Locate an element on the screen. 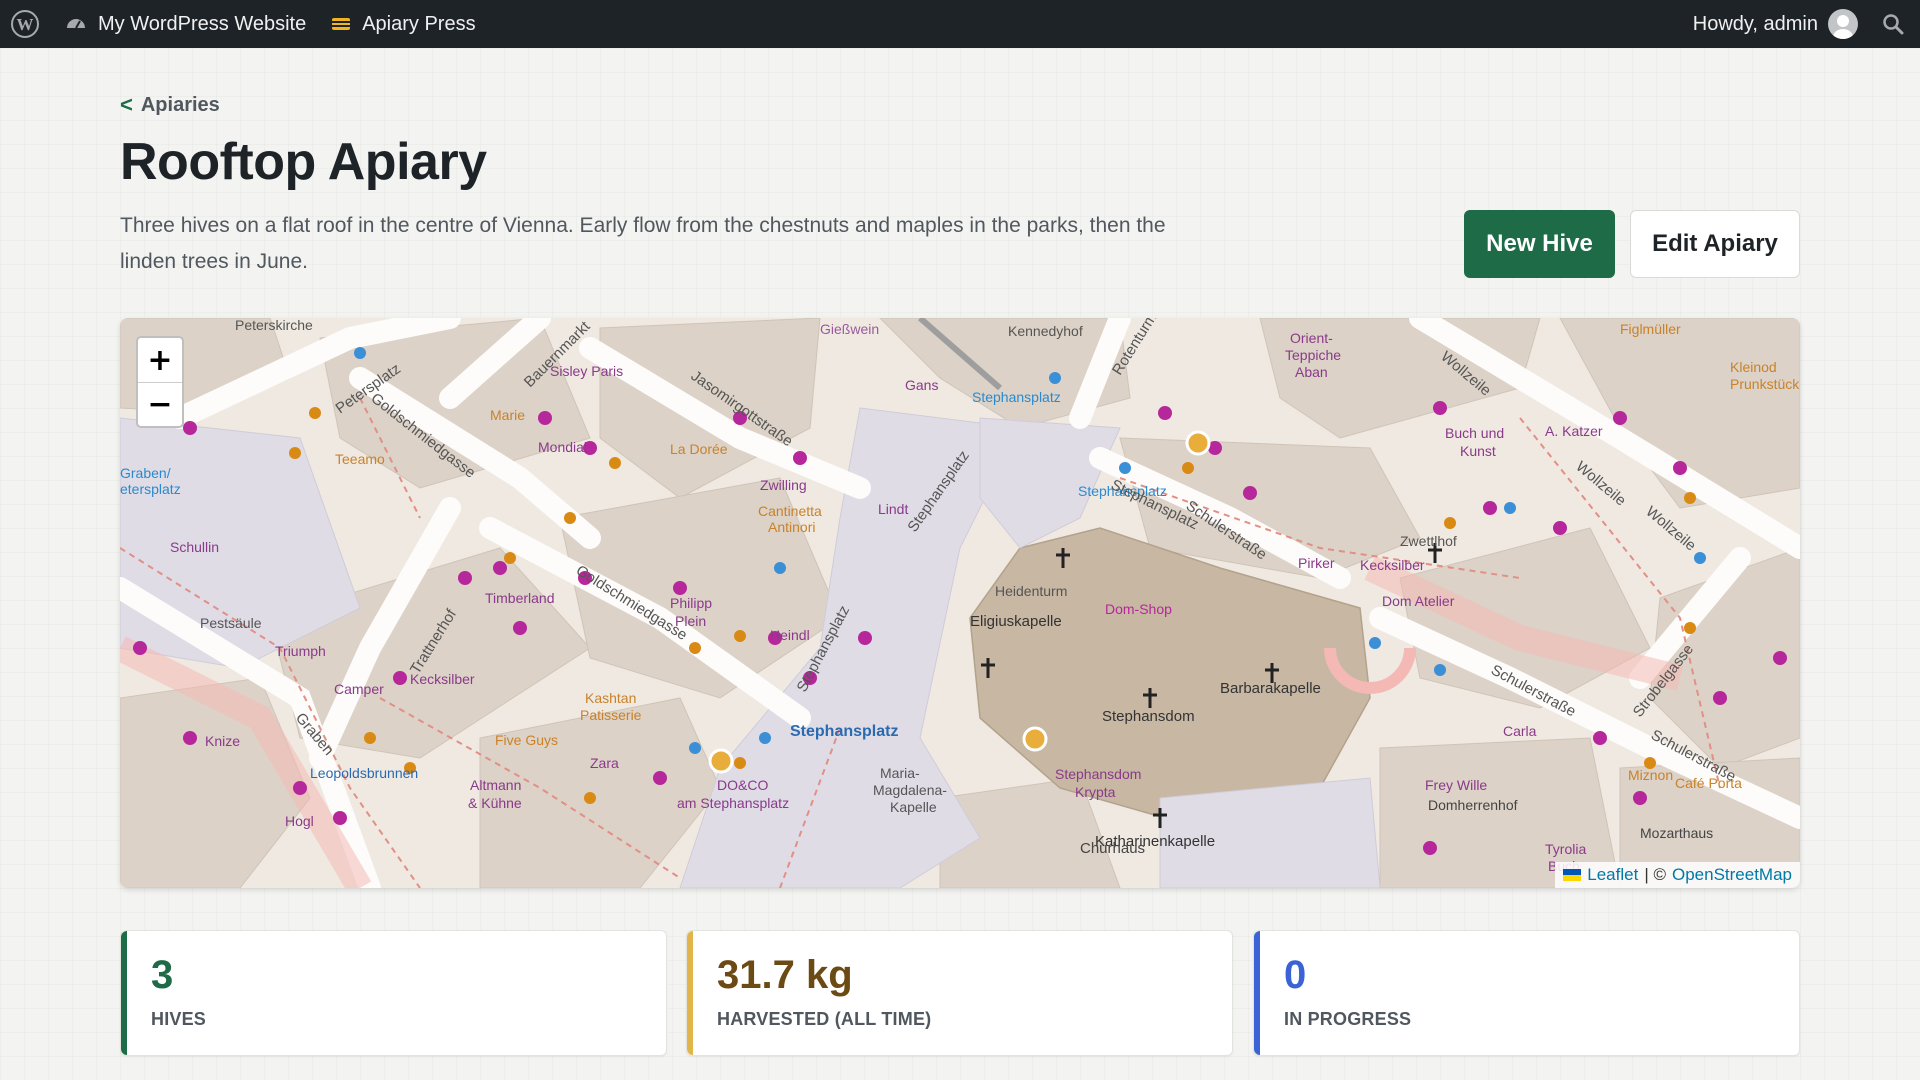 The width and height of the screenshot is (1920, 1080). svg-text: Hogl is located at coordinates (299, 821).